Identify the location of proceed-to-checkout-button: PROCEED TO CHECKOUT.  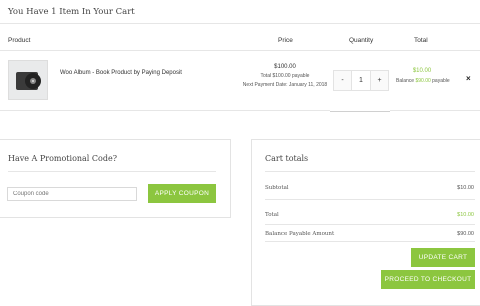
(428, 279).